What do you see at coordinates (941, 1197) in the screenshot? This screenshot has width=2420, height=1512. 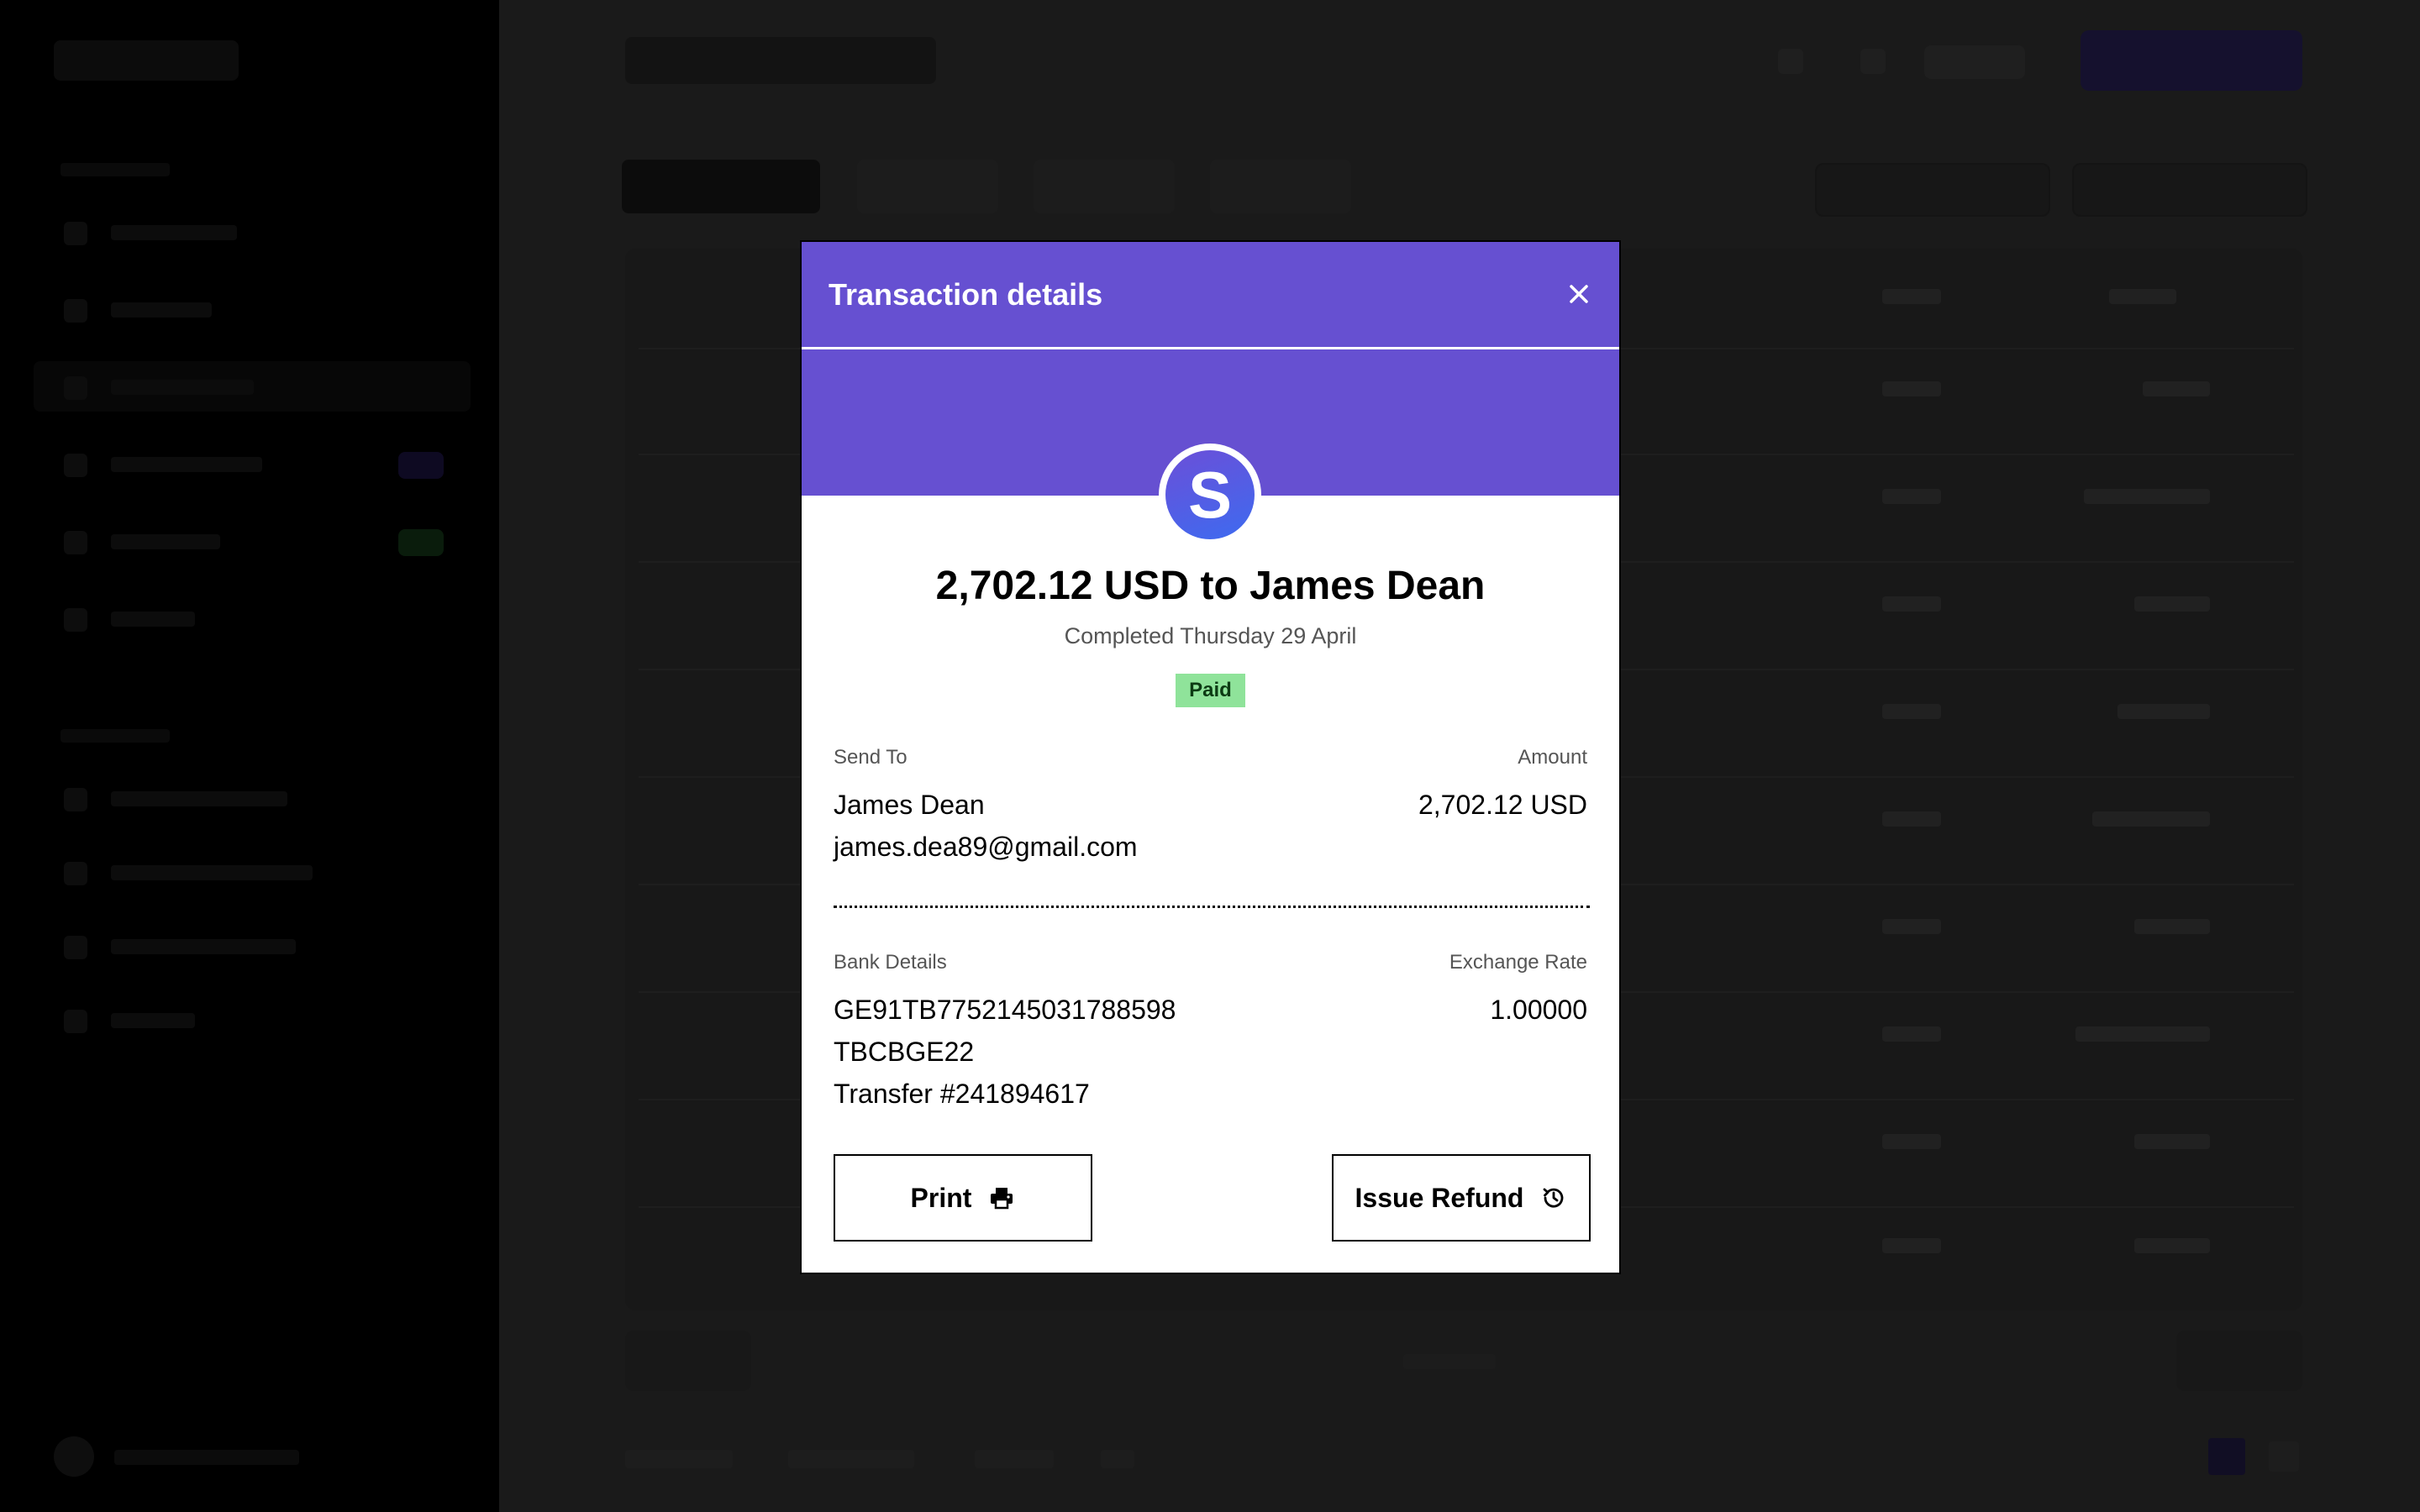 I see `print-button-label: Print` at bounding box center [941, 1197].